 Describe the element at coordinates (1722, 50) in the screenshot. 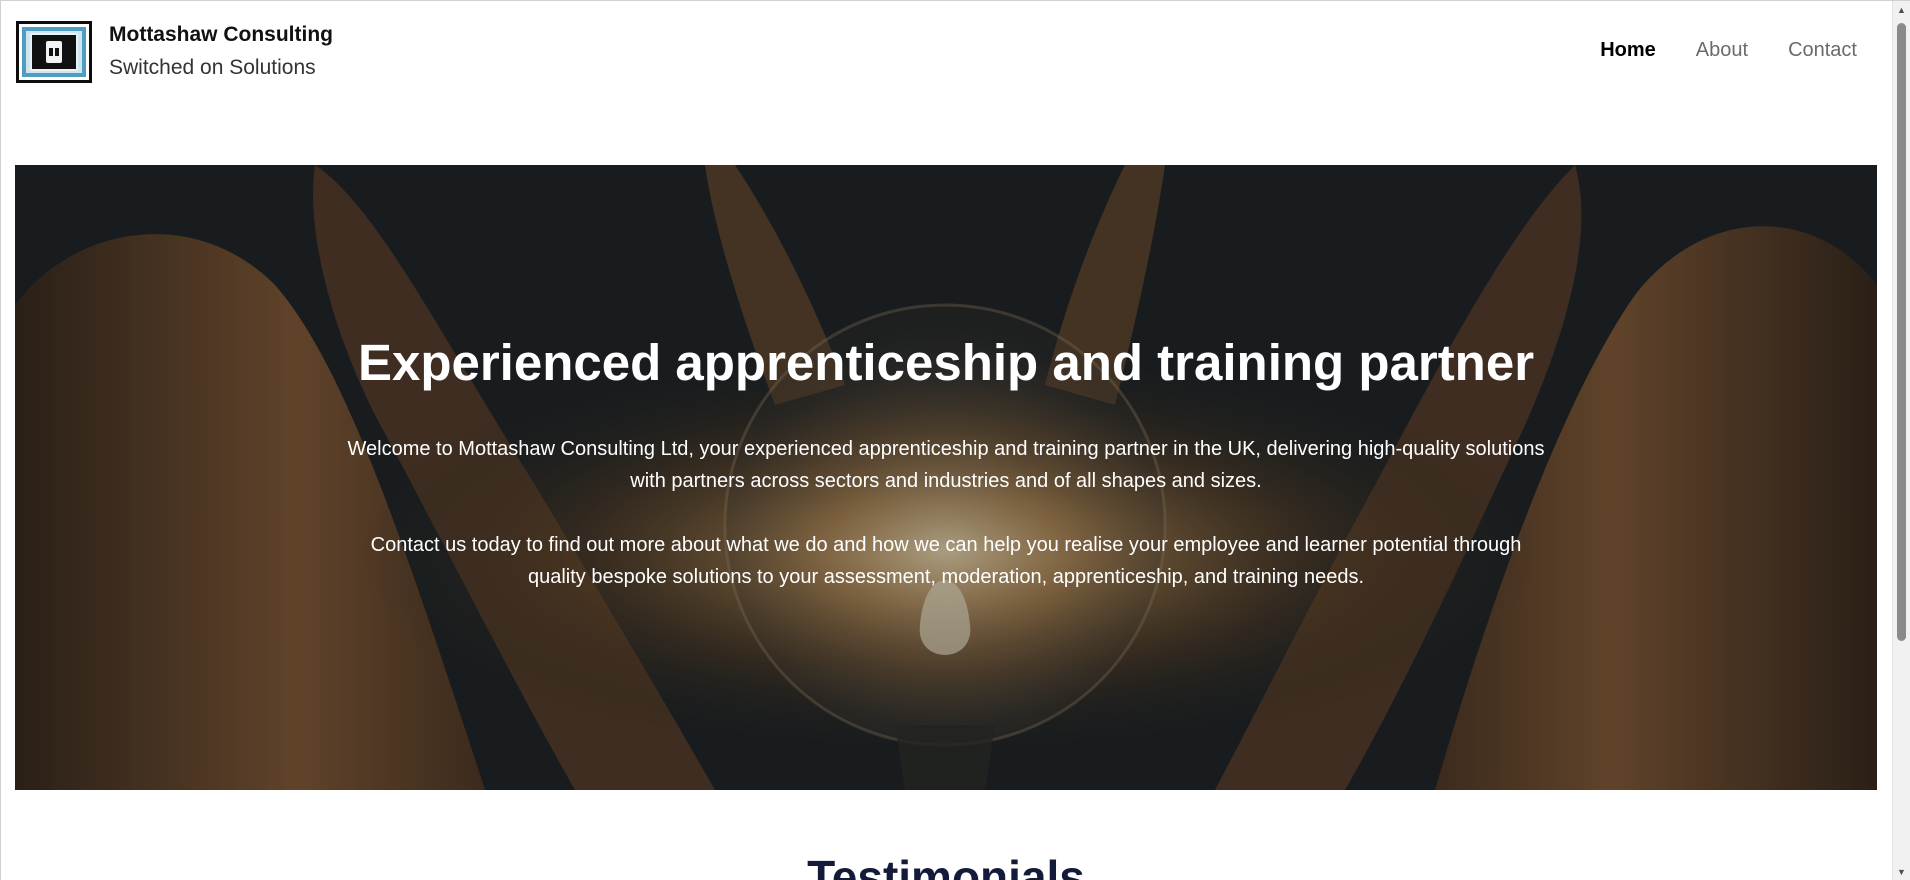

I see `nav-item-about: About` at that location.